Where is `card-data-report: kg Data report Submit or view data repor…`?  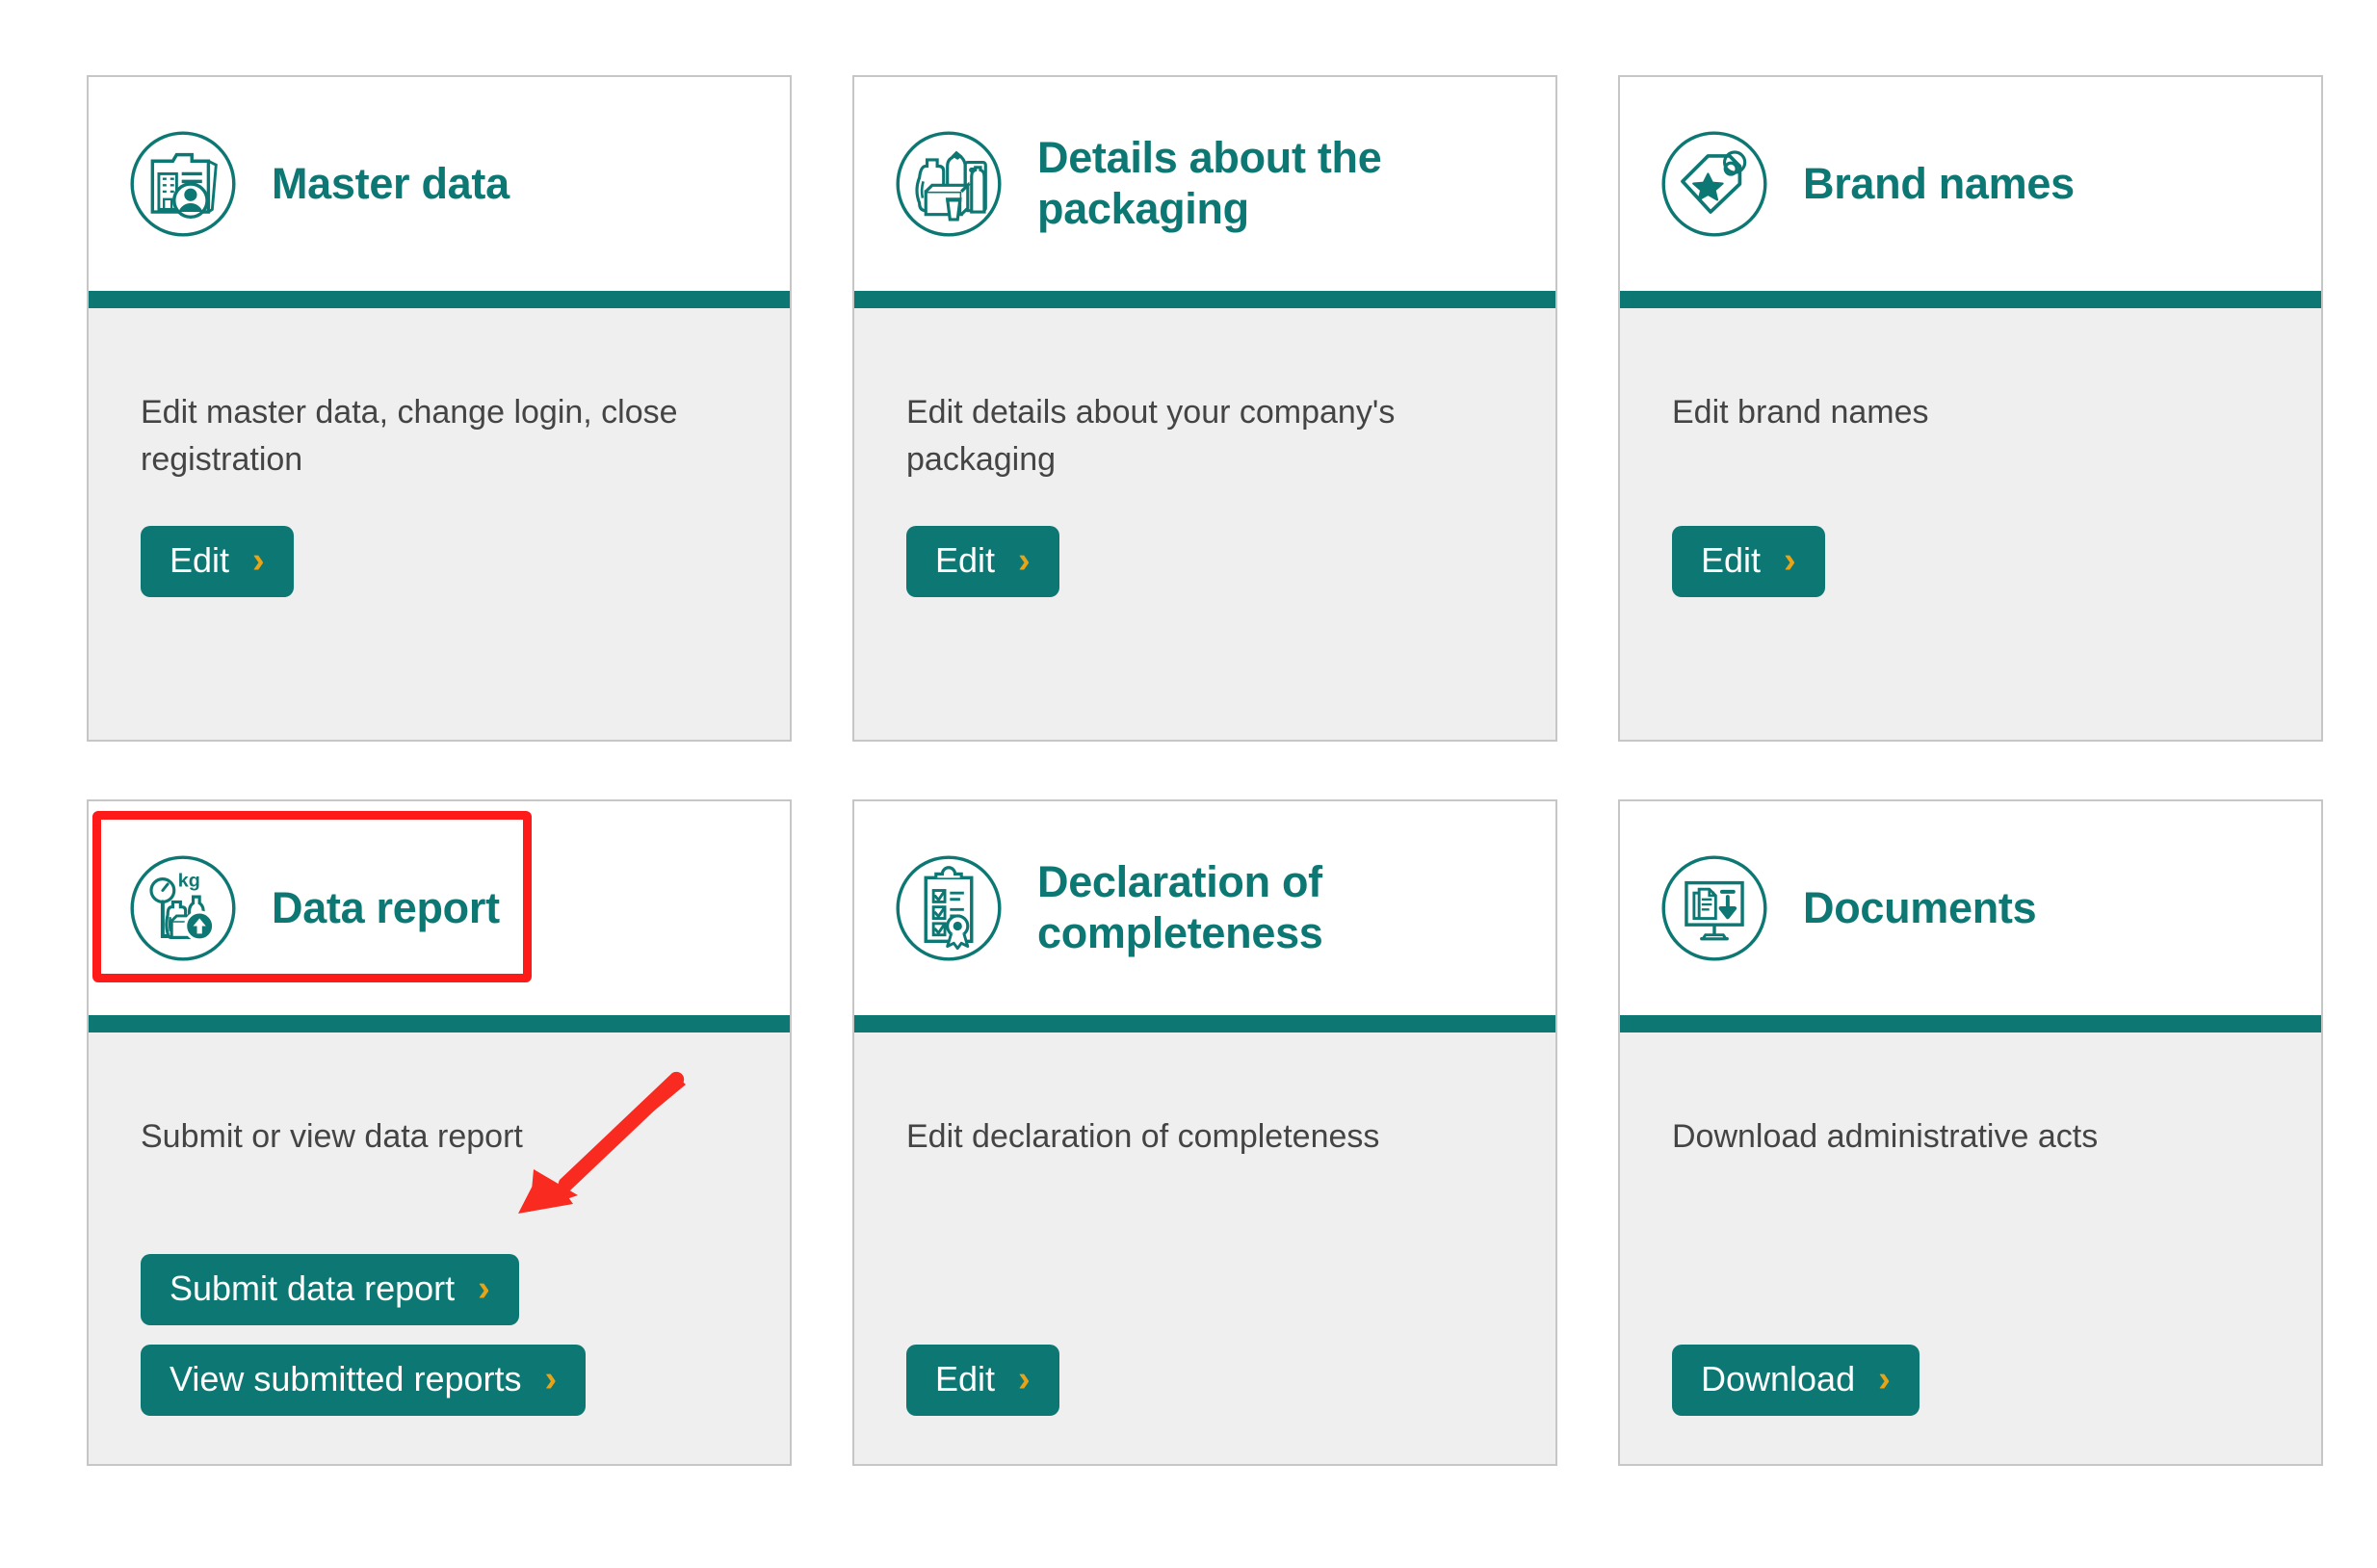 card-data-report: kg Data report Submit or view data repor… is located at coordinates (439, 1132).